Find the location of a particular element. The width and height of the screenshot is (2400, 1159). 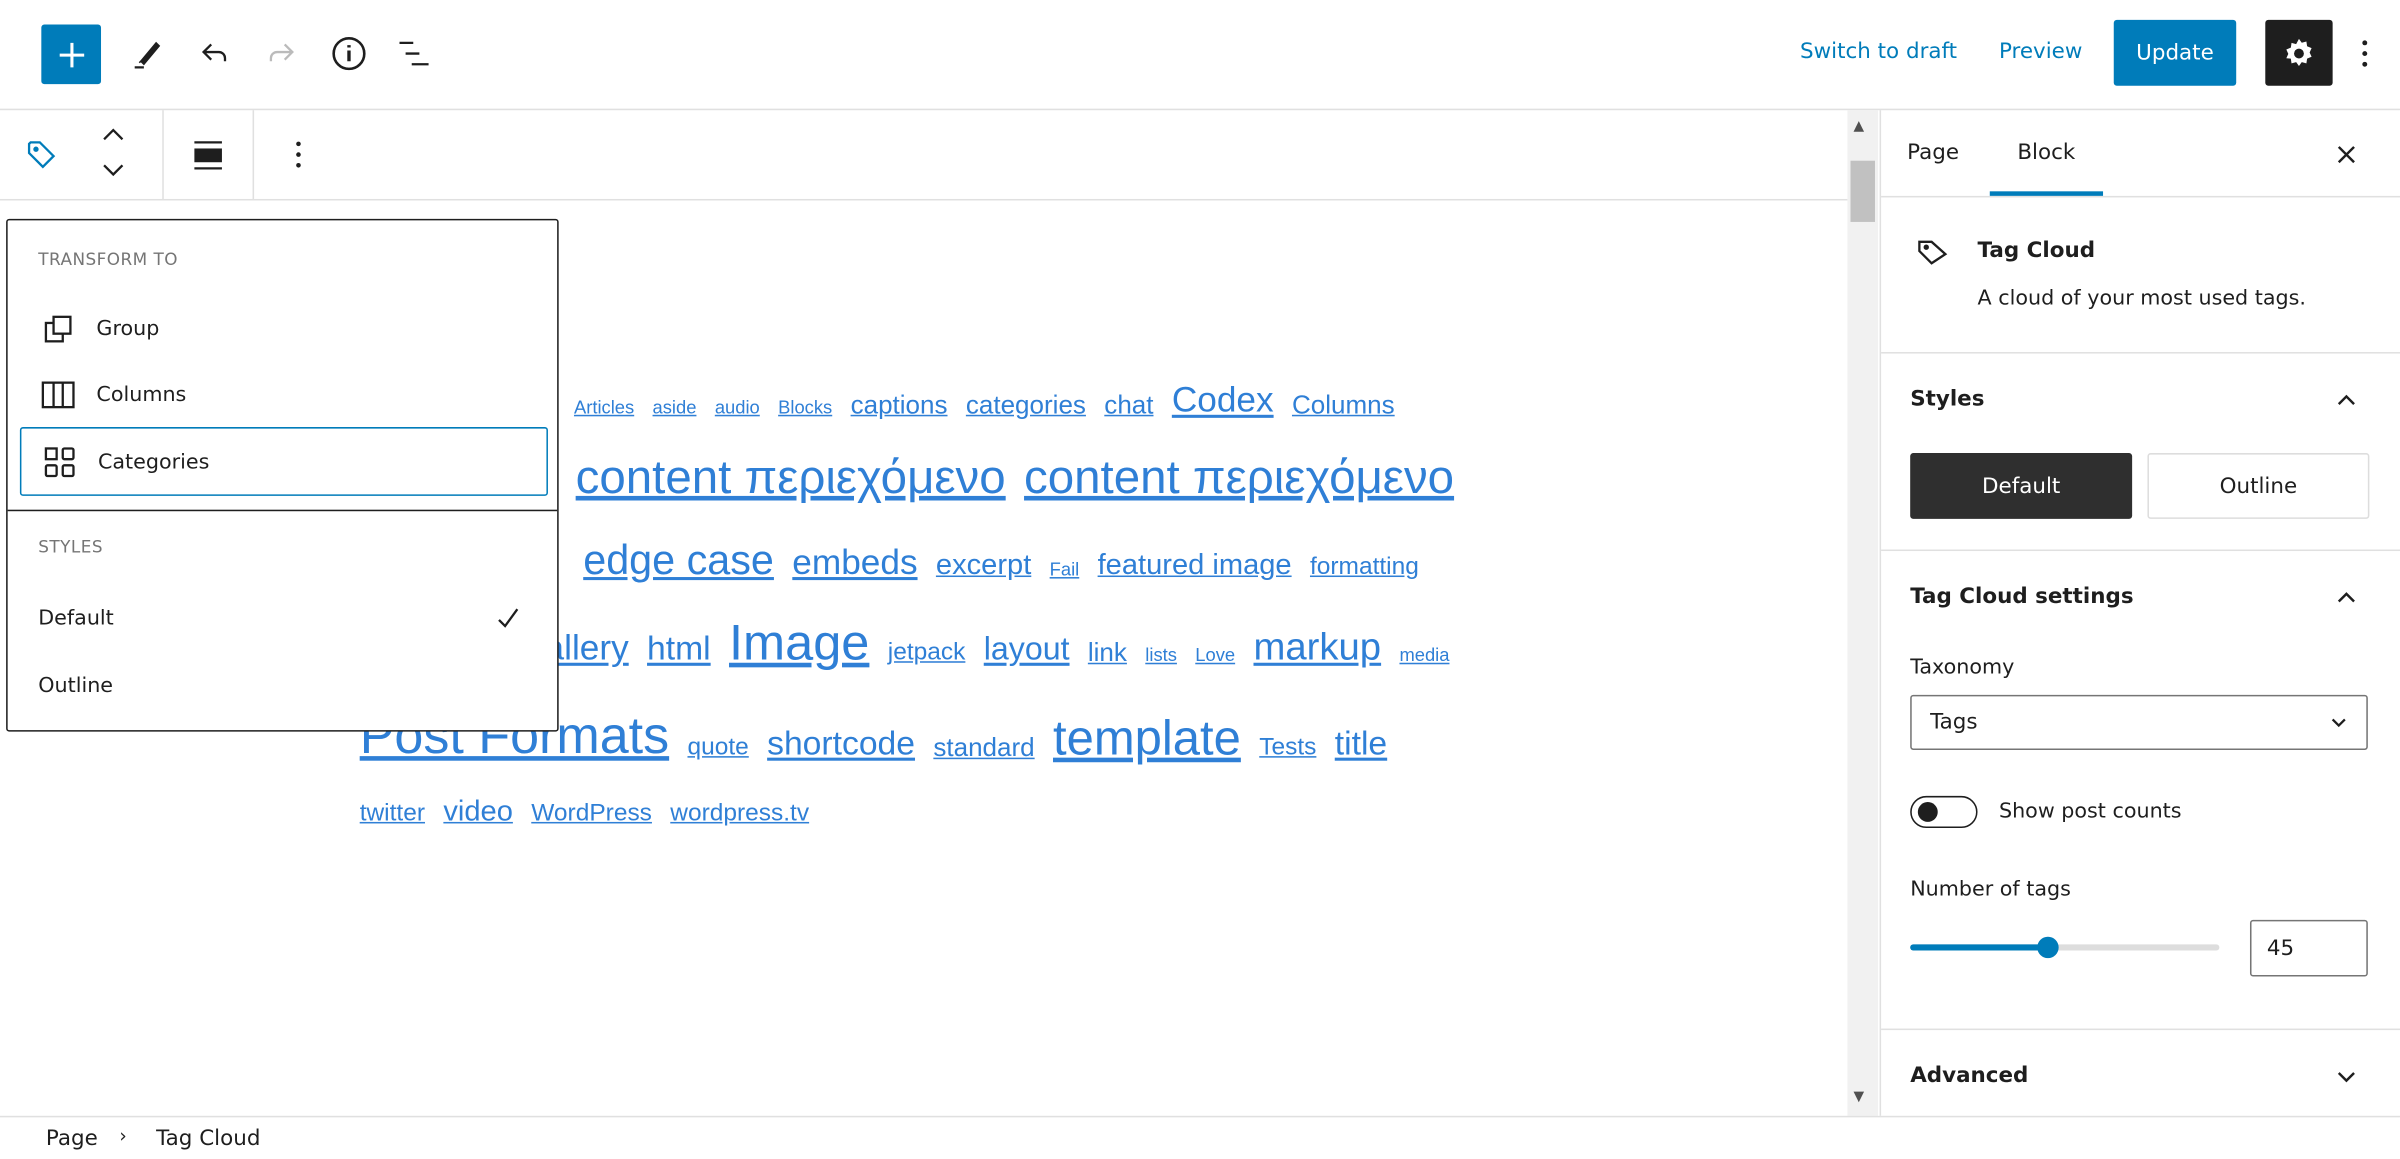

tag-link: aside is located at coordinates (675, 407).